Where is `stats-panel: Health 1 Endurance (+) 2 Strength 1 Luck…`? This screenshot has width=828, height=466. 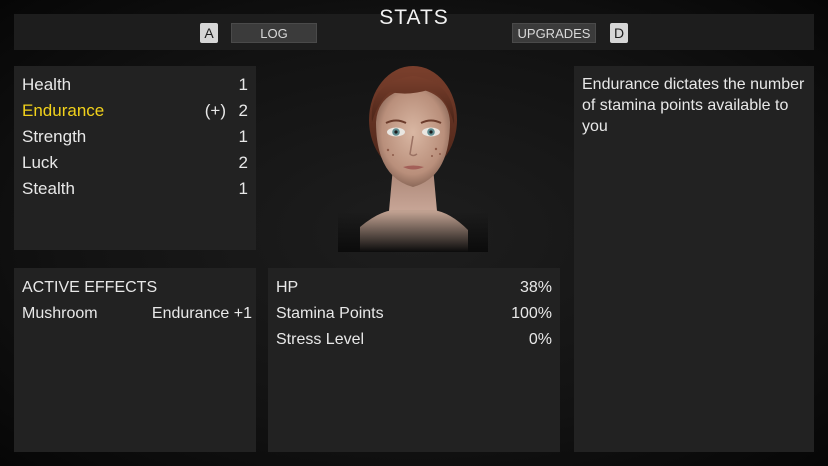 stats-panel: Health 1 Endurance (+) 2 Strength 1 Luck… is located at coordinates (135, 158).